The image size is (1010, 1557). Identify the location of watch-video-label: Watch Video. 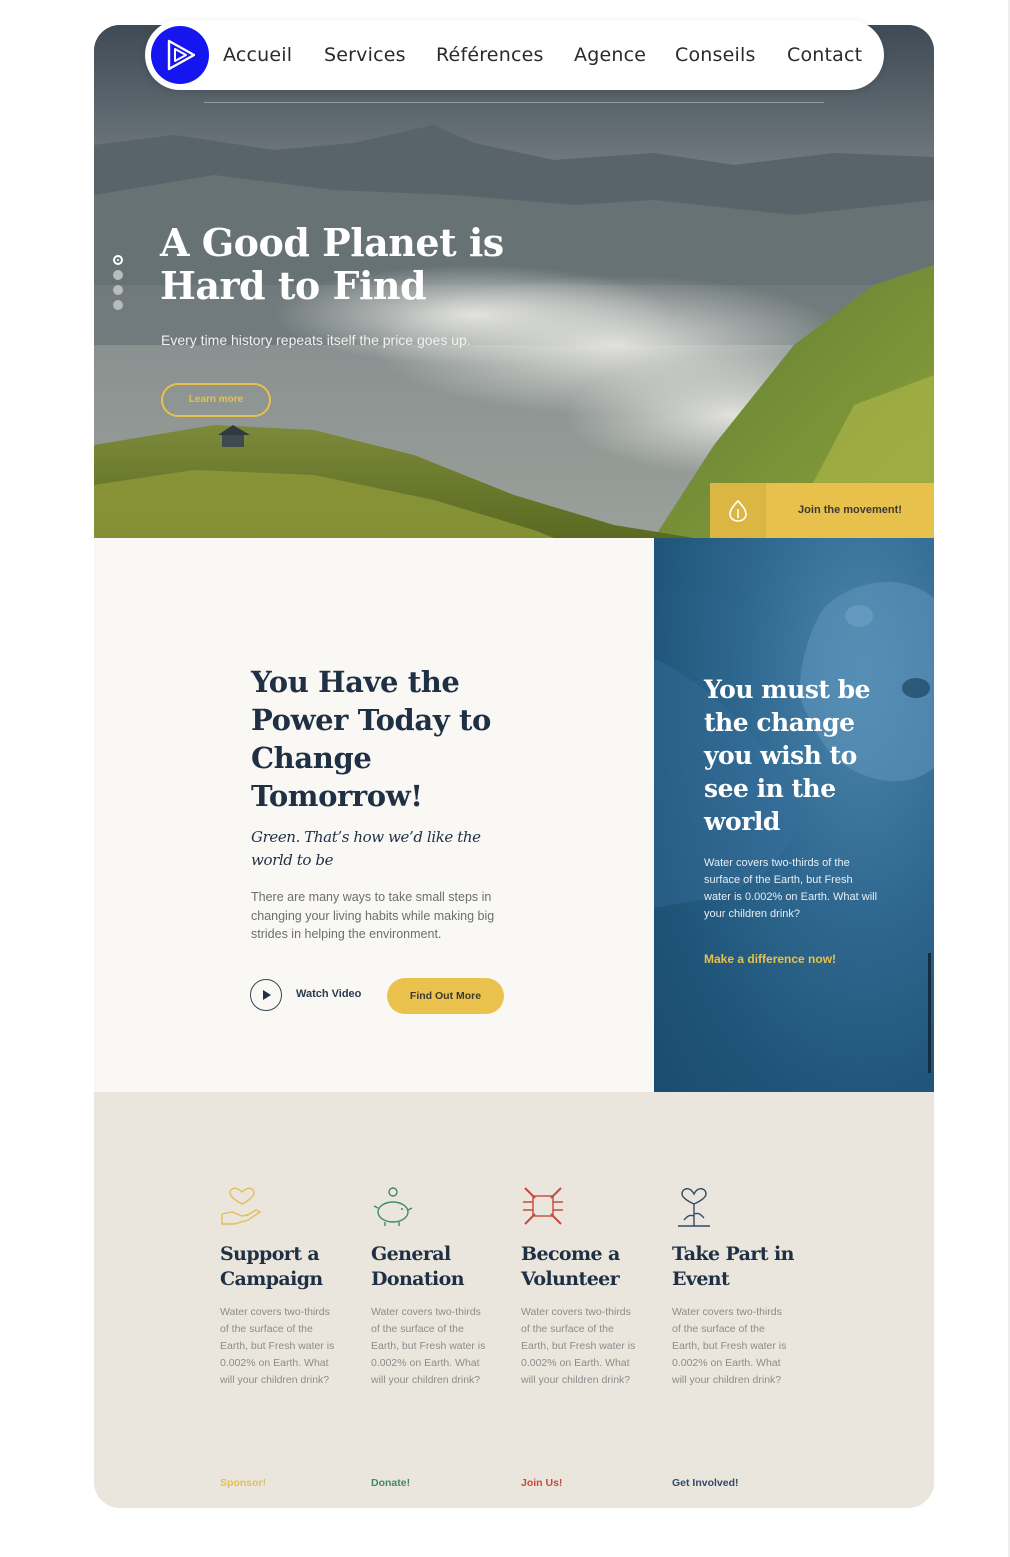
(329, 994).